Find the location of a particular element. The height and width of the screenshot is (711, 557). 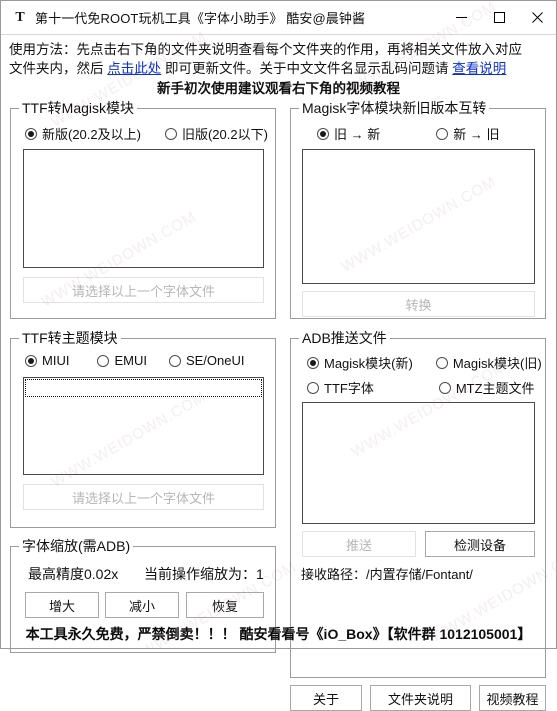

radio-magisk-old-to-new: 旧 → 新 is located at coordinates (348, 133).